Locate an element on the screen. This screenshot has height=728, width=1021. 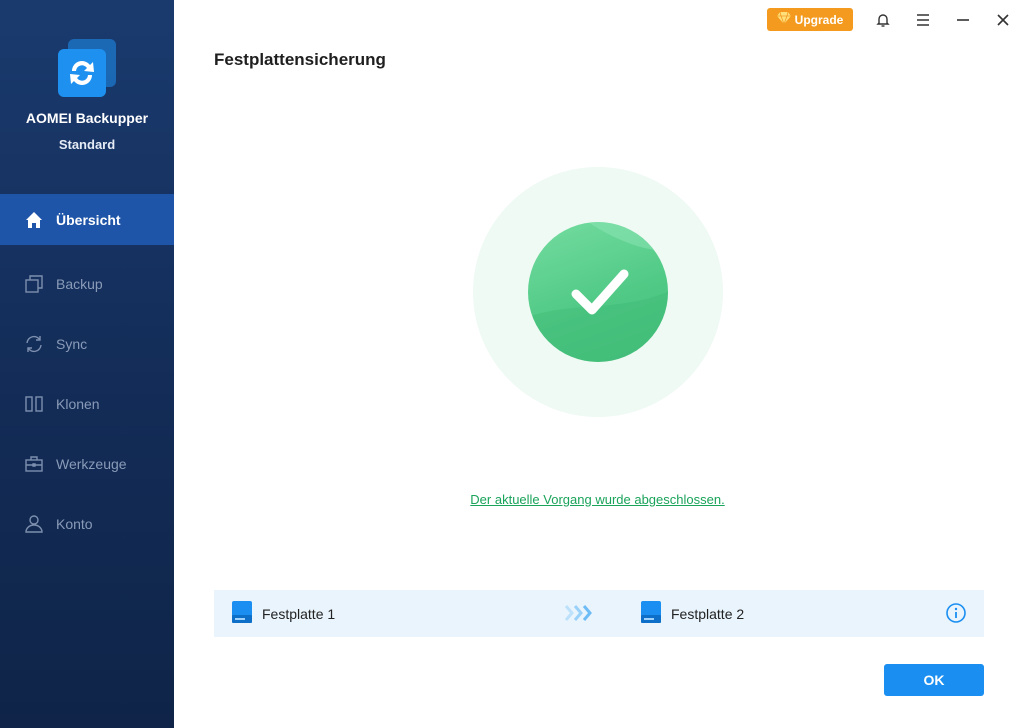
upgrade-label: Upgrade is located at coordinates (819, 19).